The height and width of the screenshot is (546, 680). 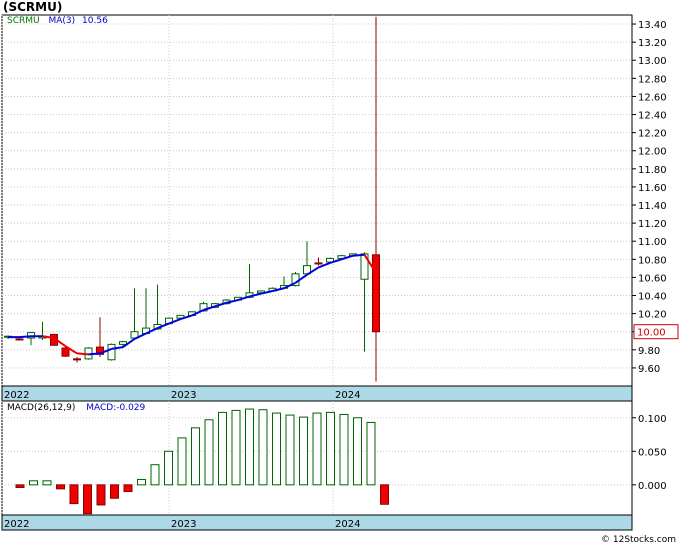 I want to click on legend-ma-label: MA(3), so click(x=62, y=21).